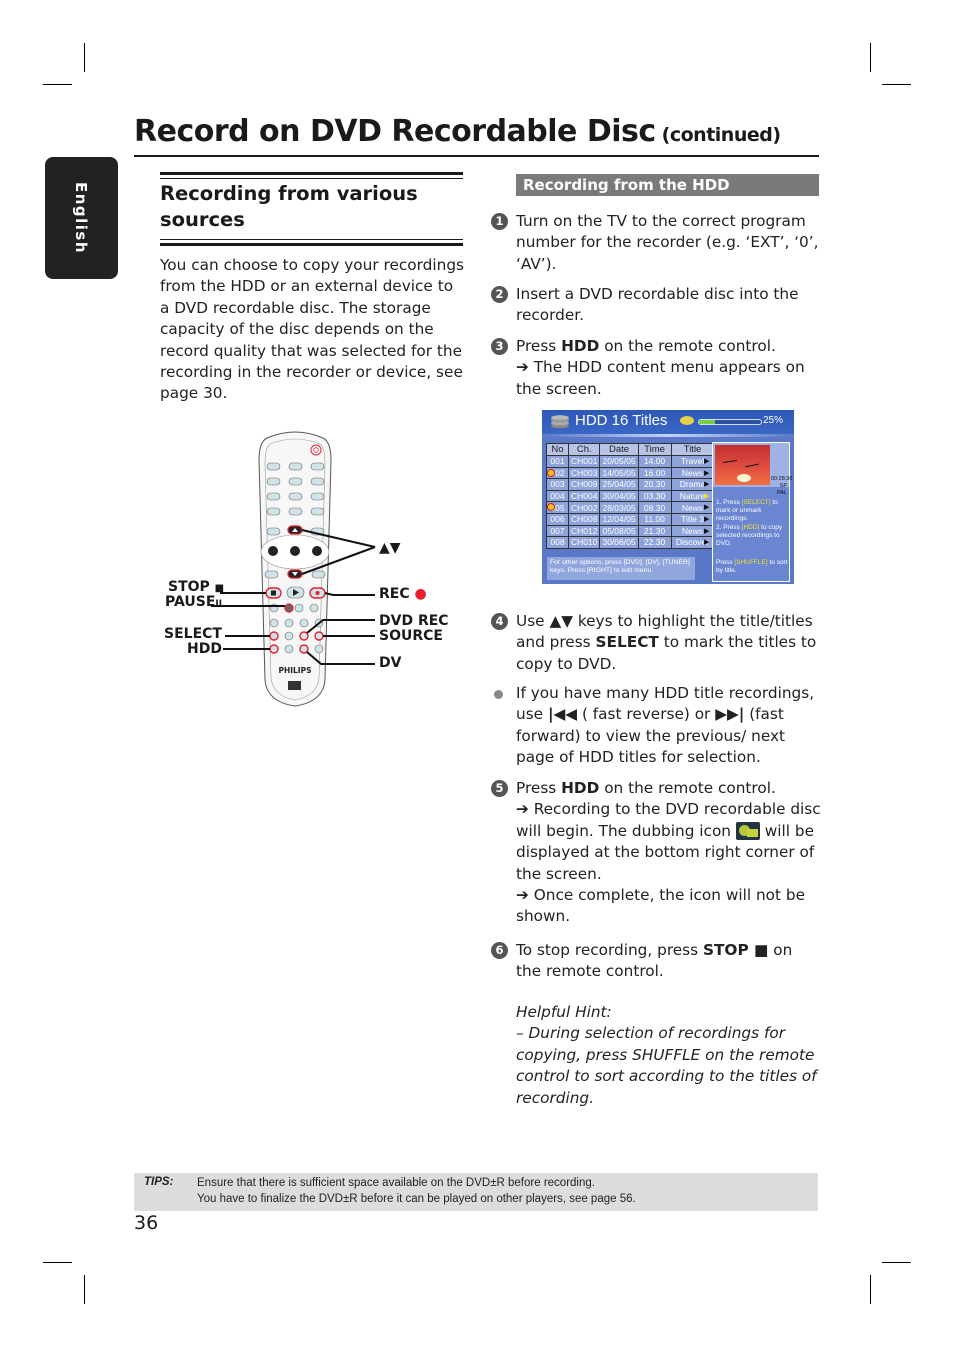 This screenshot has width=954, height=1347. What do you see at coordinates (316, 450) in the screenshot?
I see `power-button` at bounding box center [316, 450].